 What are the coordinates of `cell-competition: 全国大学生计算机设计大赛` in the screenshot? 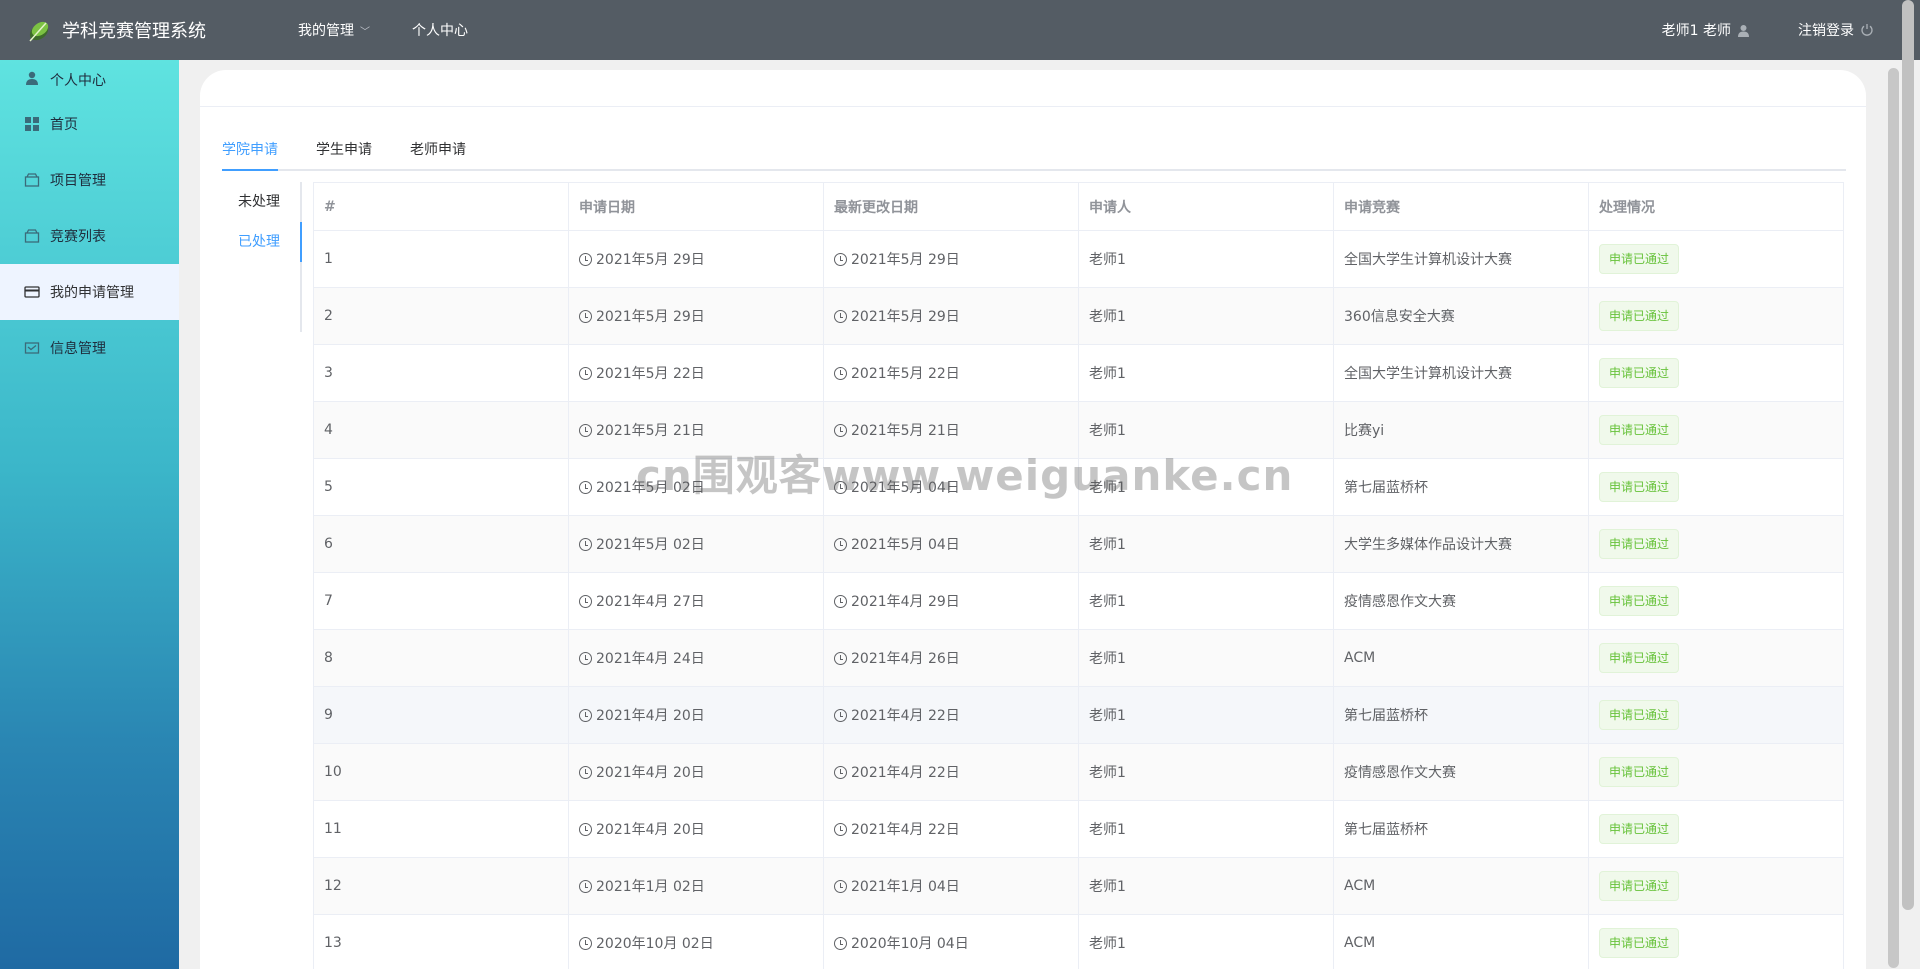 It's located at (1461, 259).